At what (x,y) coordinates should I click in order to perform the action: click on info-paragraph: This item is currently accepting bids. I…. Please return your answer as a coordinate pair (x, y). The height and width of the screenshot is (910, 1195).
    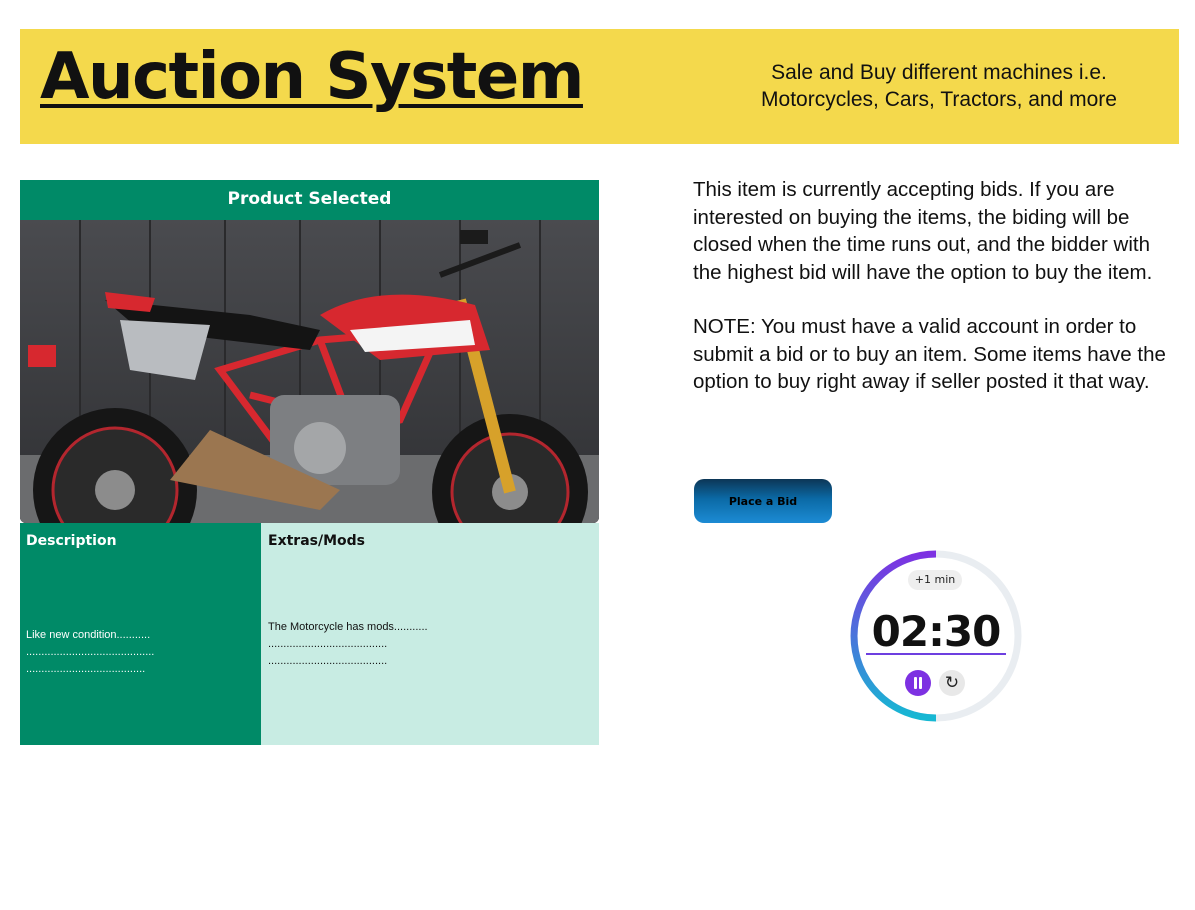
    Looking at the image, I should click on (923, 231).